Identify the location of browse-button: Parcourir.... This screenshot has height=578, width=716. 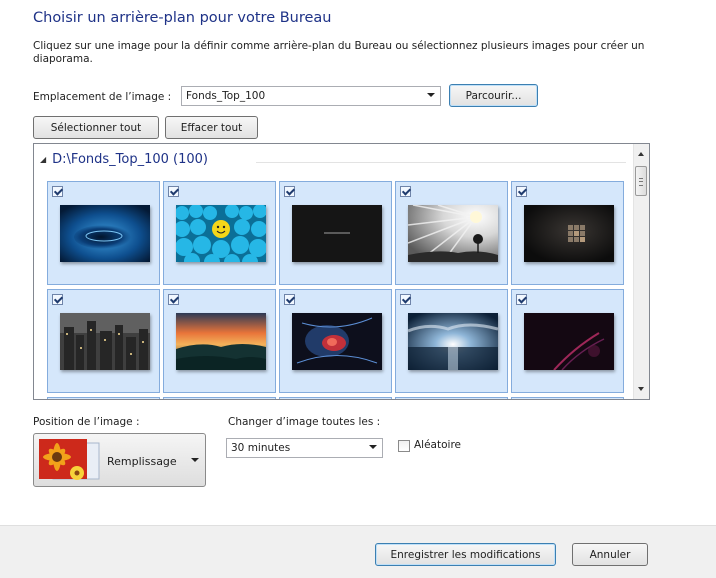
(493, 95).